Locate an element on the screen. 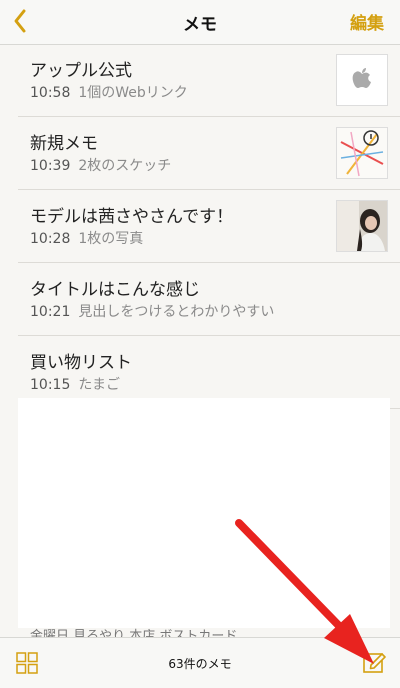 The width and height of the screenshot is (400, 688). note-preview: 2枚のスケッチ is located at coordinates (125, 166).